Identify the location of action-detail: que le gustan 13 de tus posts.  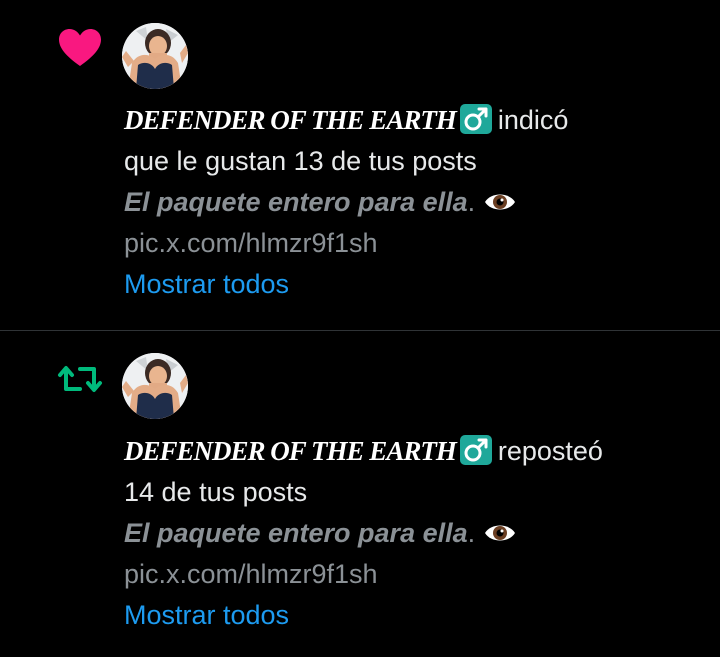
(300, 161).